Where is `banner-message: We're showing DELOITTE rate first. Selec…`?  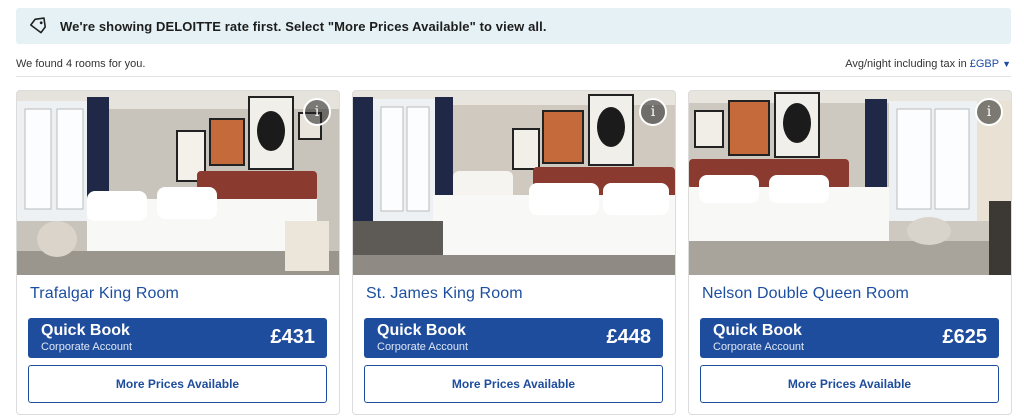 banner-message: We're showing DELOITTE rate first. Selec… is located at coordinates (303, 26).